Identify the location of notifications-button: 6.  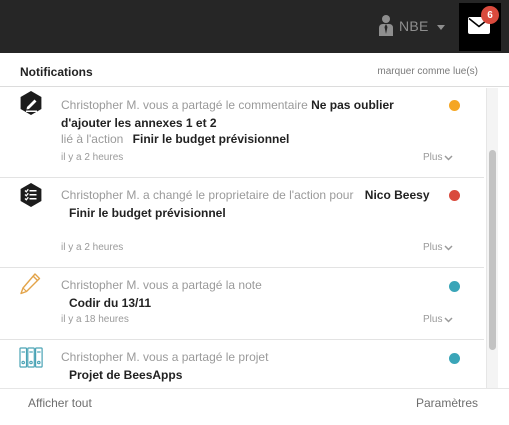
(480, 27).